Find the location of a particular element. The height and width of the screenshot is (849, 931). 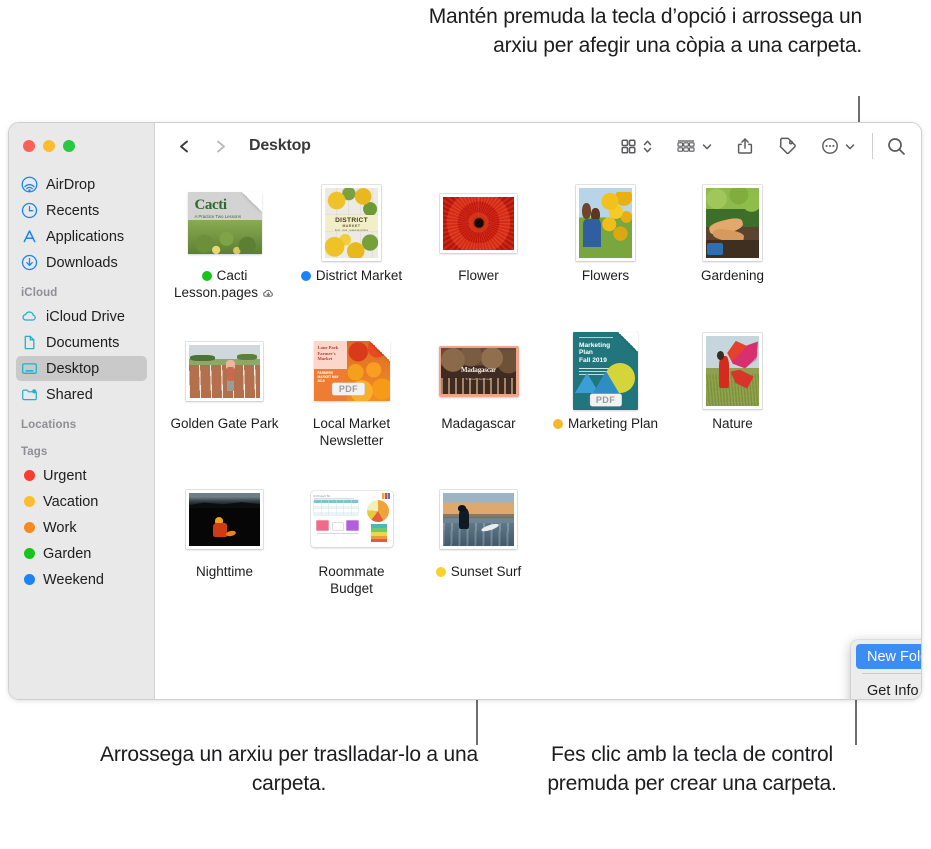

file-thumbnail: Madagascar Travel Journal is located at coordinates (478, 371).